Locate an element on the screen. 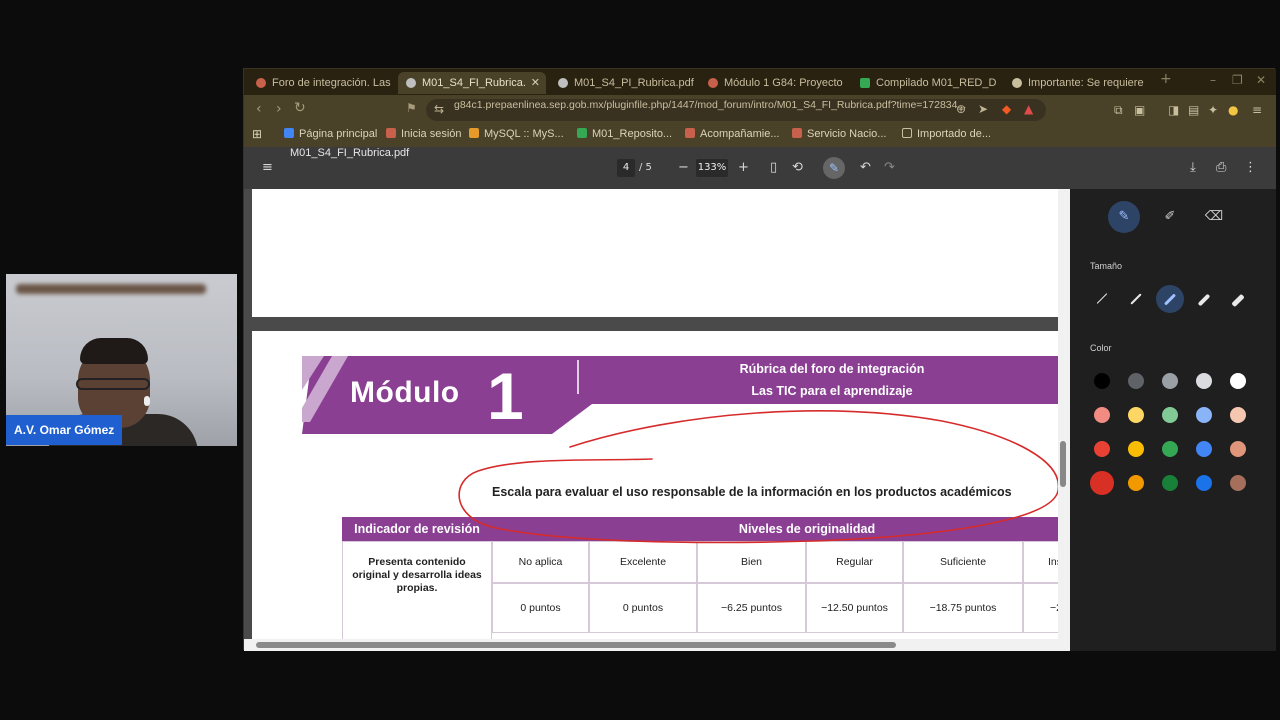  more-options-icon: ⋮ is located at coordinates (1250, 167).